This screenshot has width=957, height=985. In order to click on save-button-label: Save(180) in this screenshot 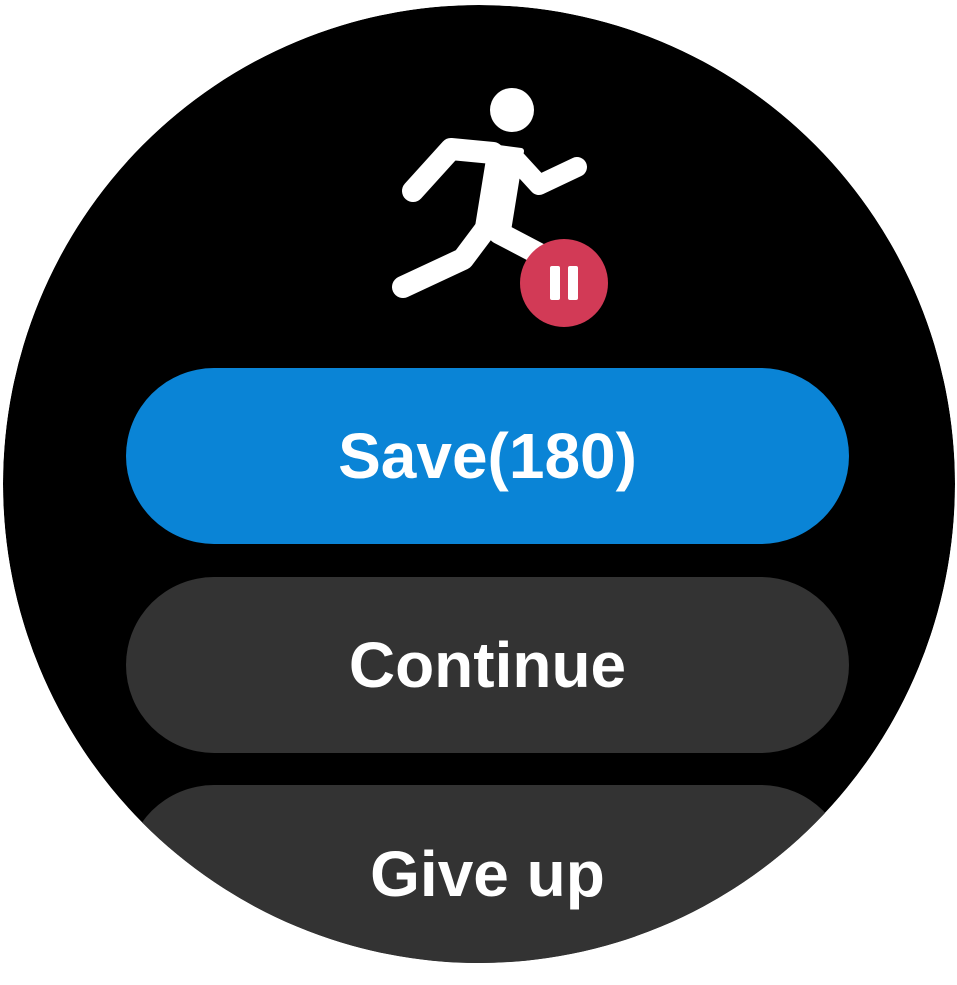, I will do `click(487, 456)`.